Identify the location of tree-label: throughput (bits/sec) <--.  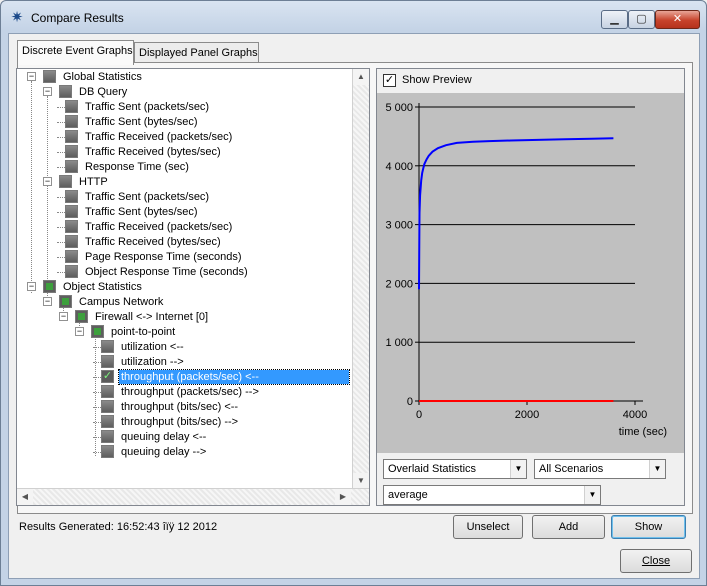
(180, 407).